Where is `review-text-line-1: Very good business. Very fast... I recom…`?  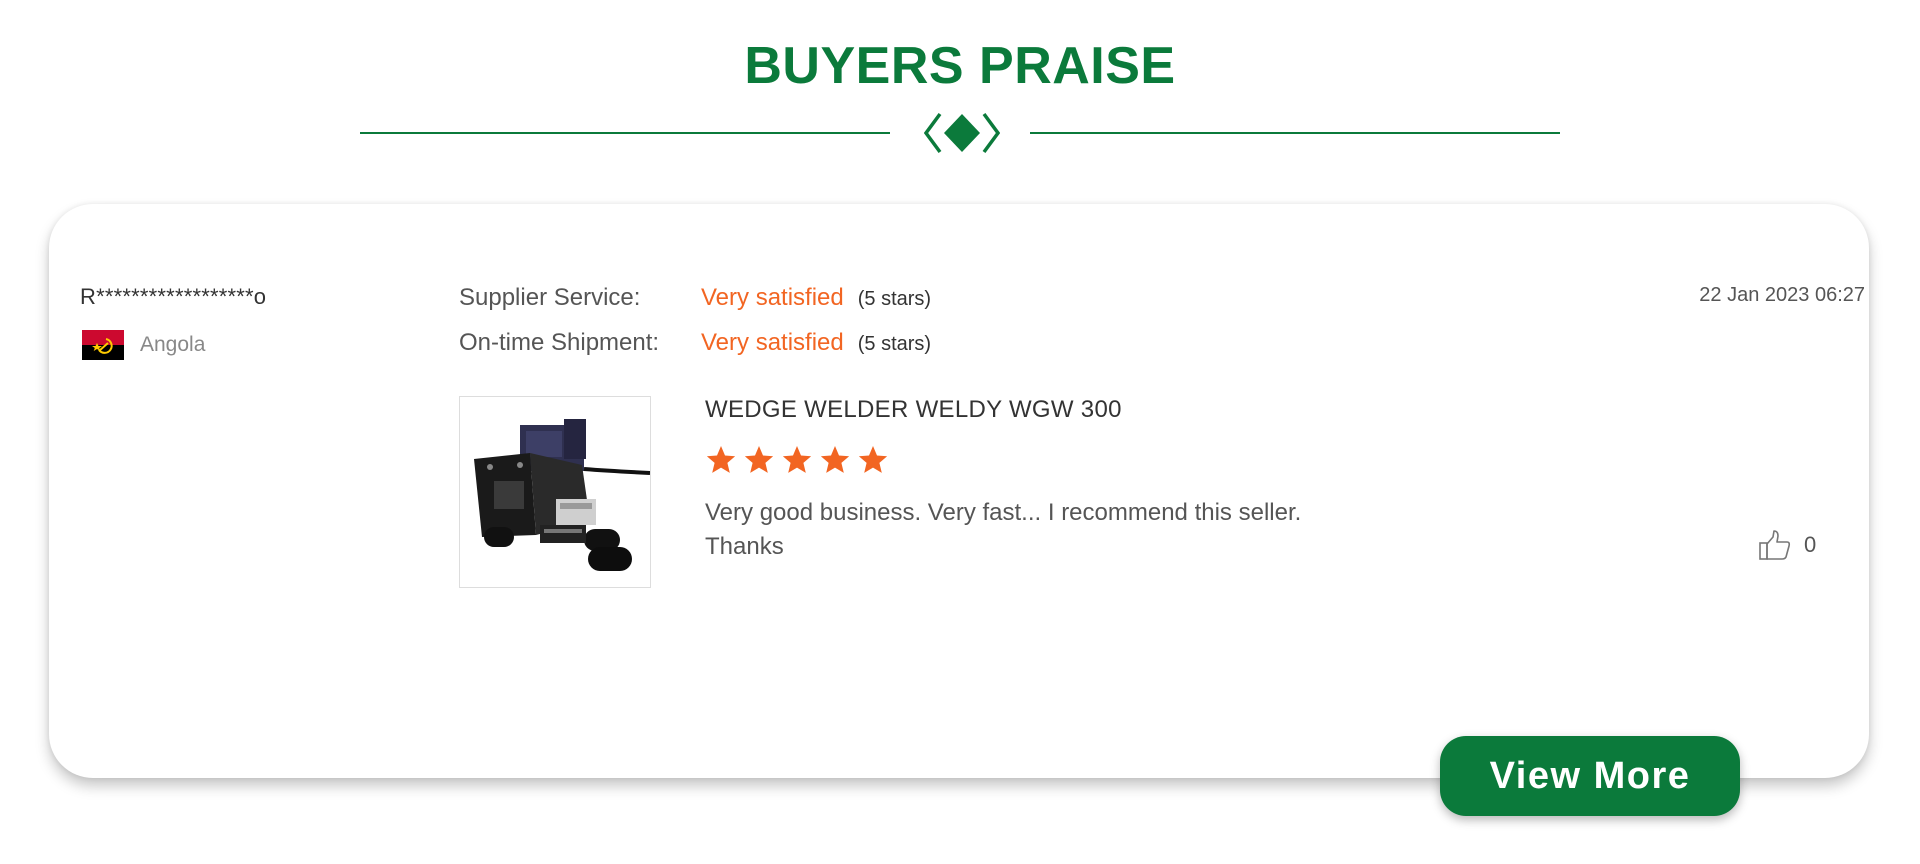 review-text-line-1: Very good business. Very fast... I recom… is located at coordinates (1003, 512).